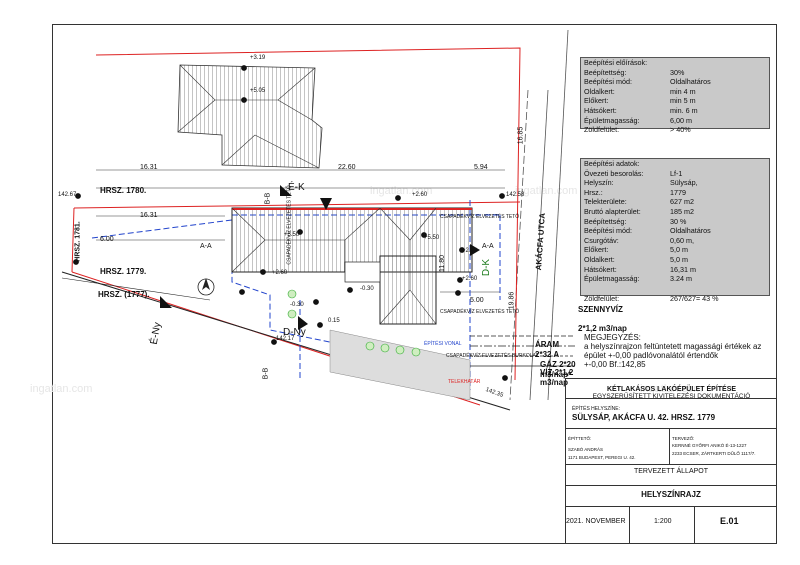  Describe the element at coordinates (612, 337) in the screenshot. I see `remark-title: MEGJEGYZÉS:` at that location.